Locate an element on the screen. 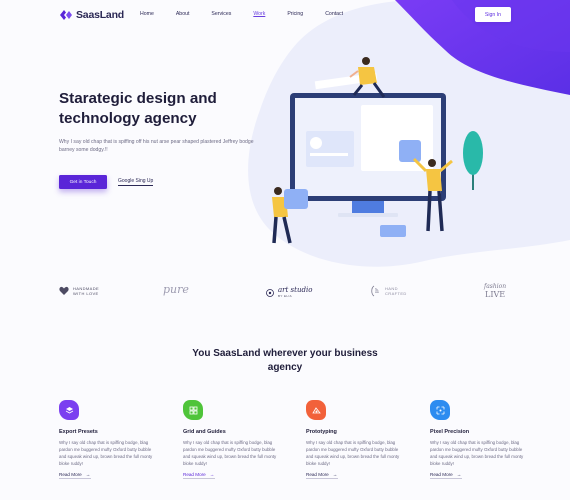 This screenshot has height=500, width=570. svg-text: h is located at coordinates (377, 291).